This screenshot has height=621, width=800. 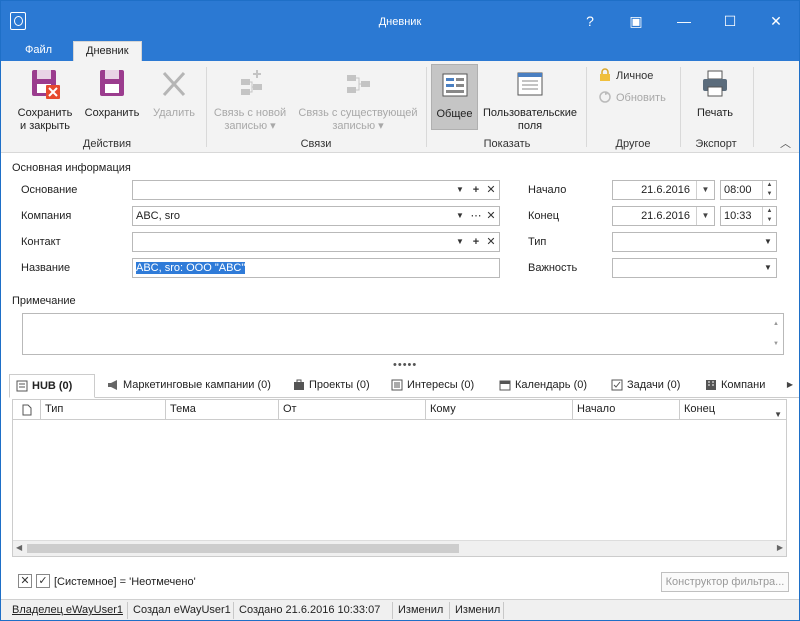 I want to click on contact-clear-icon: ✕, so click(x=491, y=242).